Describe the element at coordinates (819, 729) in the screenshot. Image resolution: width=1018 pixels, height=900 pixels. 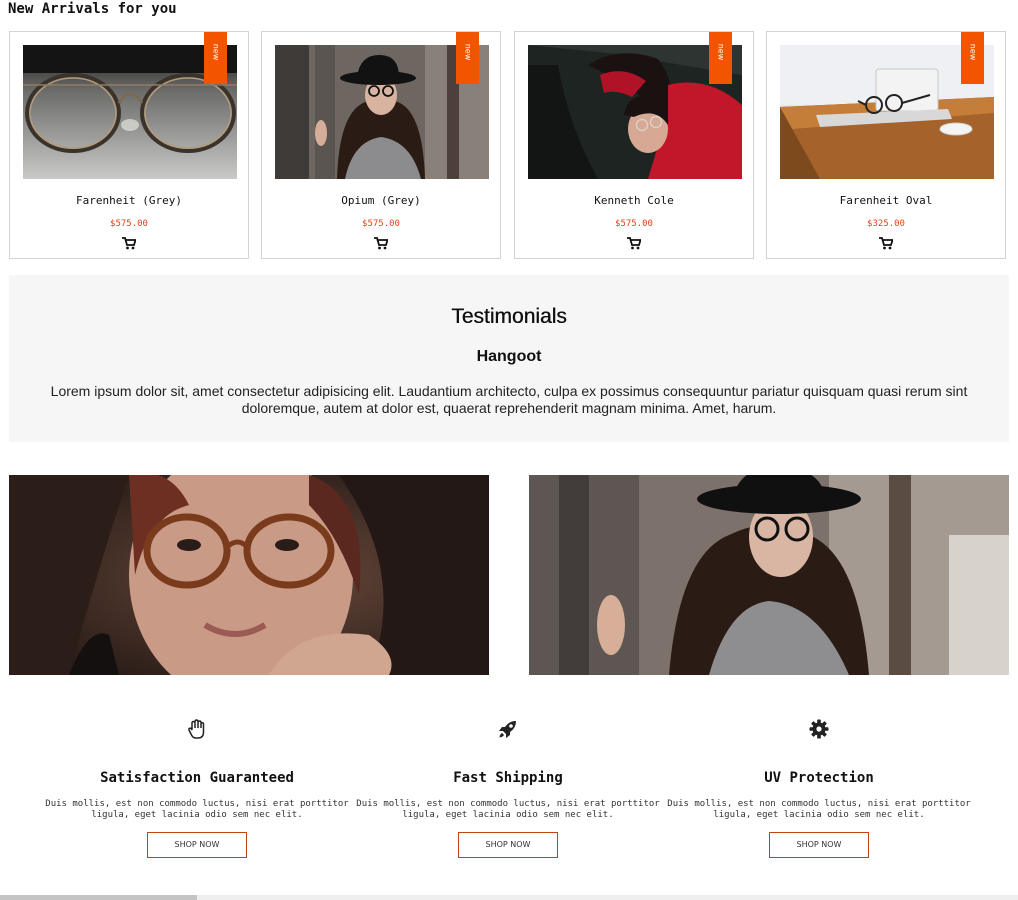
I see `gear-icon` at that location.